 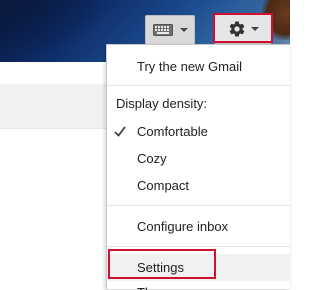 I want to click on toolbar-strip, so click(x=53, y=106).